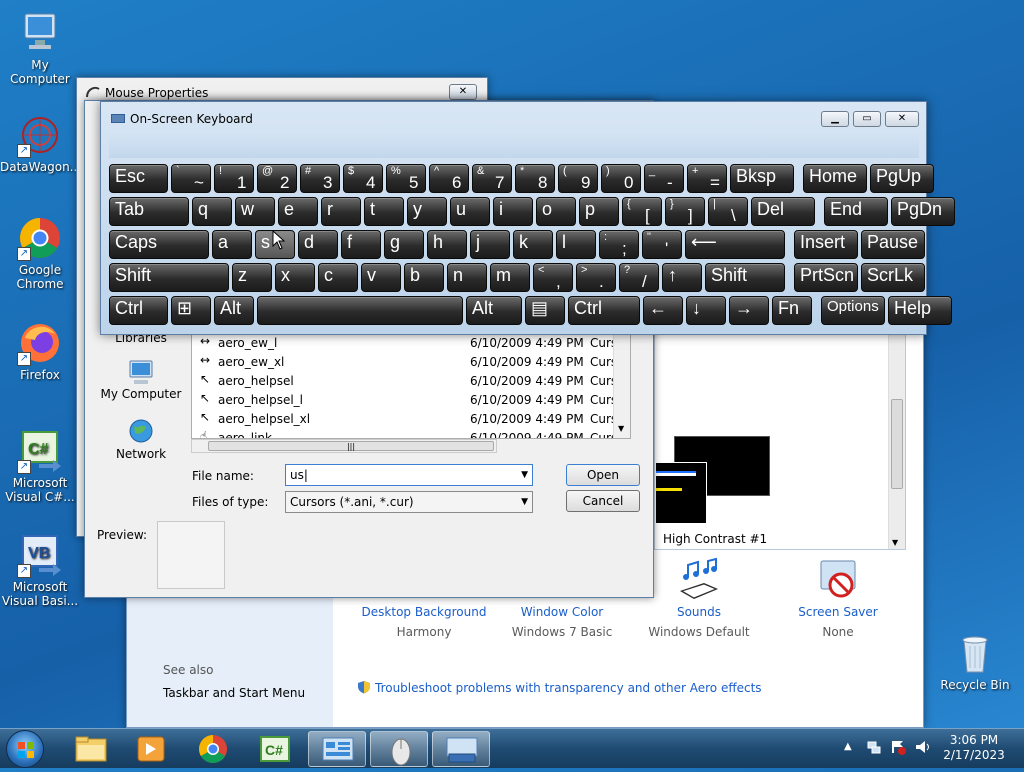 The height and width of the screenshot is (772, 1024). I want to click on key-a: a, so click(232, 244).